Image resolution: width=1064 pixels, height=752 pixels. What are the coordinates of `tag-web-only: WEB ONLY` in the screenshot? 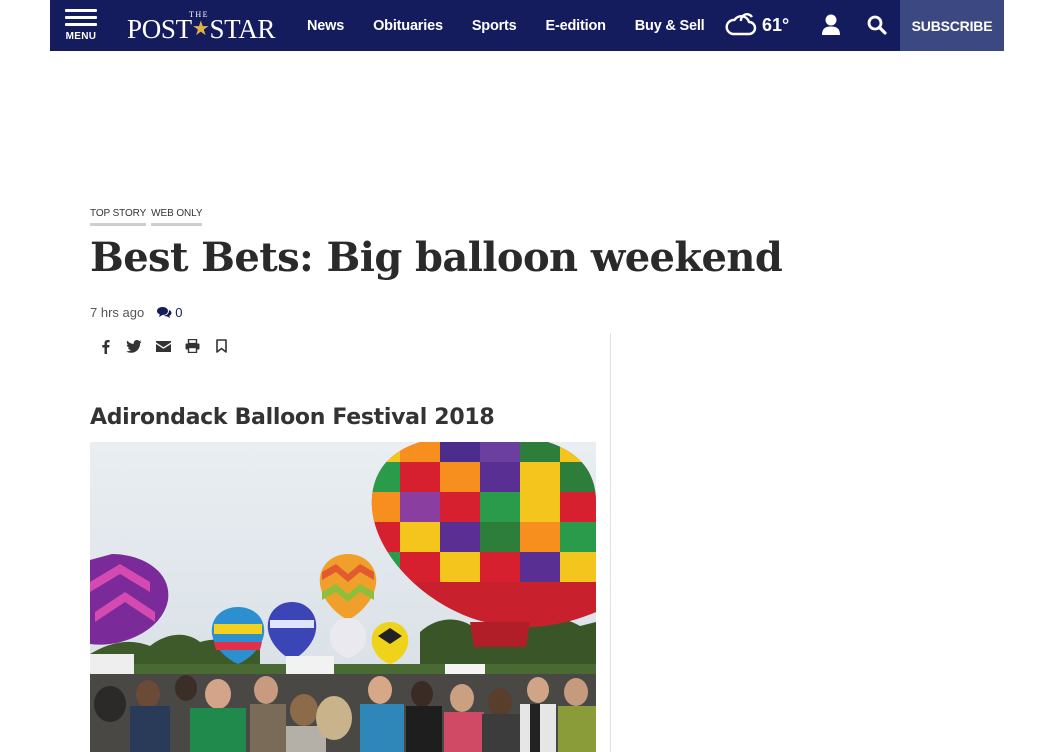 It's located at (177, 217).